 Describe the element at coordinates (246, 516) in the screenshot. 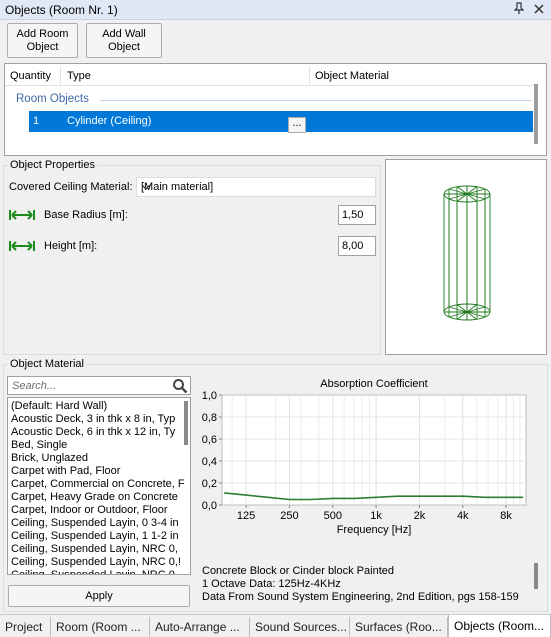

I see `x-tick-label: 125` at that location.